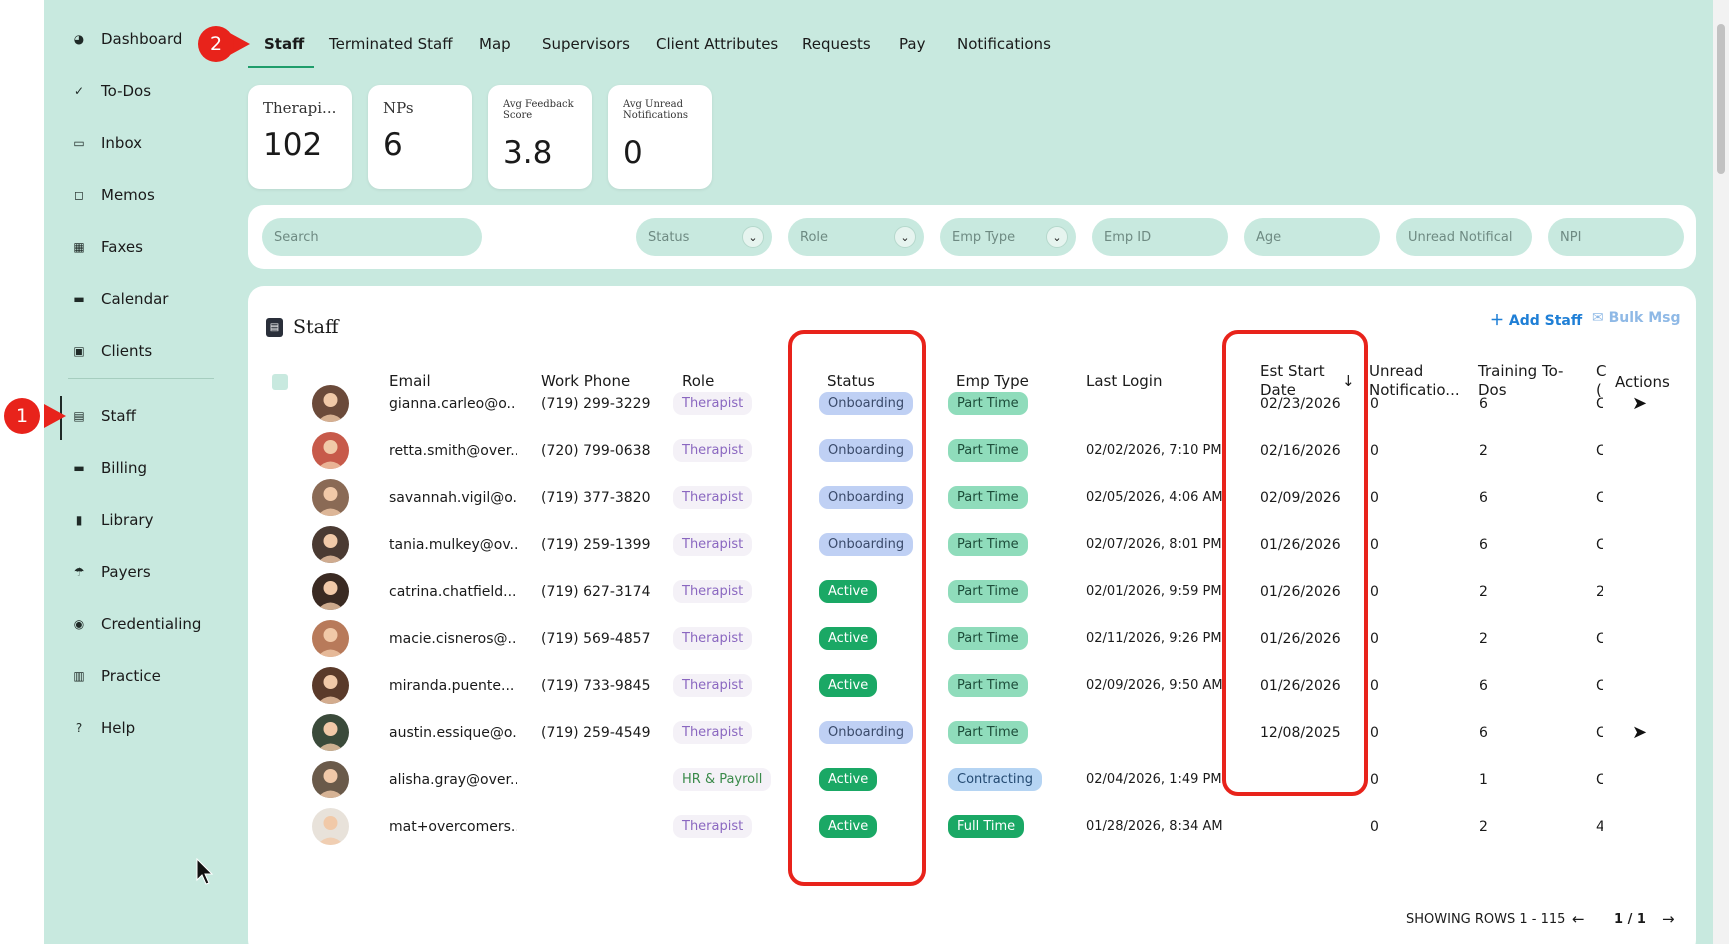  Describe the element at coordinates (1295, 563) in the screenshot. I see `highlight-est-start-date-column` at that location.